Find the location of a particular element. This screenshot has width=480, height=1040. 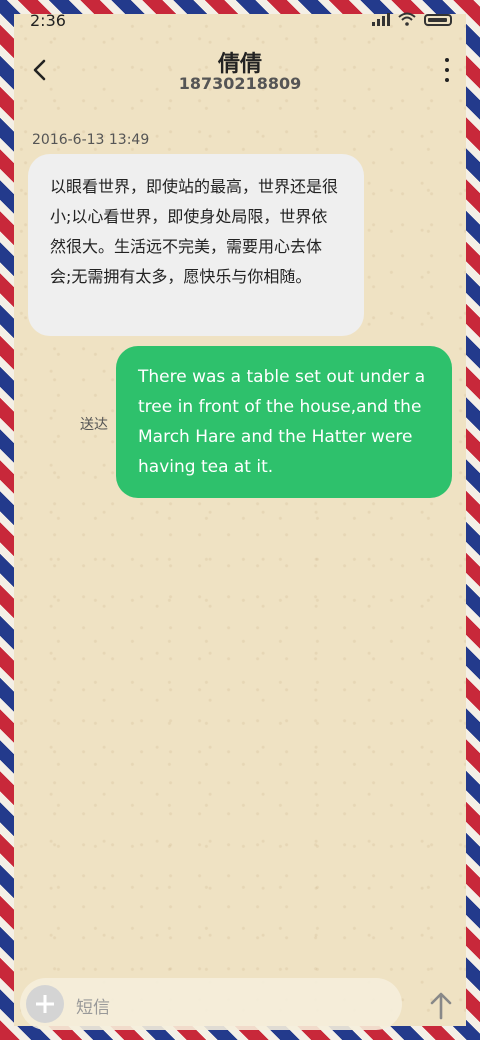

battery-icon is located at coordinates (438, 20).